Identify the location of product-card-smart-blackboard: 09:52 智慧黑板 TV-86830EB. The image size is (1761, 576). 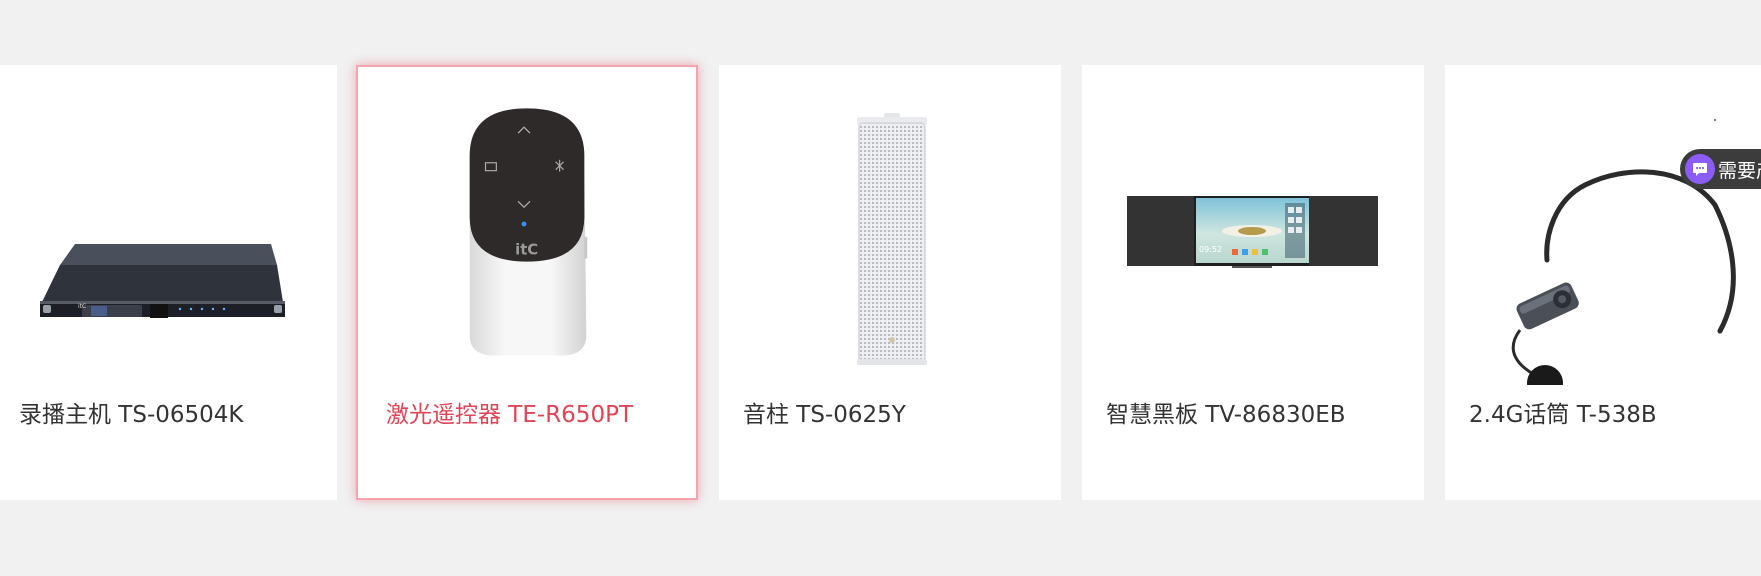
(1253, 282).